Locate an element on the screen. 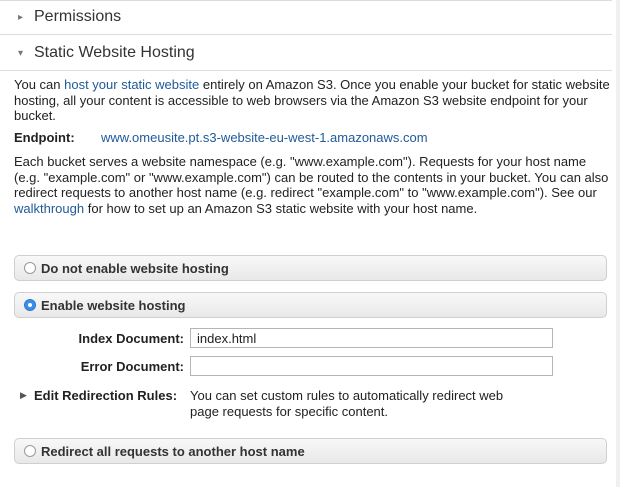  disable-hosting-option: Do not enable website hosting is located at coordinates (310, 268).